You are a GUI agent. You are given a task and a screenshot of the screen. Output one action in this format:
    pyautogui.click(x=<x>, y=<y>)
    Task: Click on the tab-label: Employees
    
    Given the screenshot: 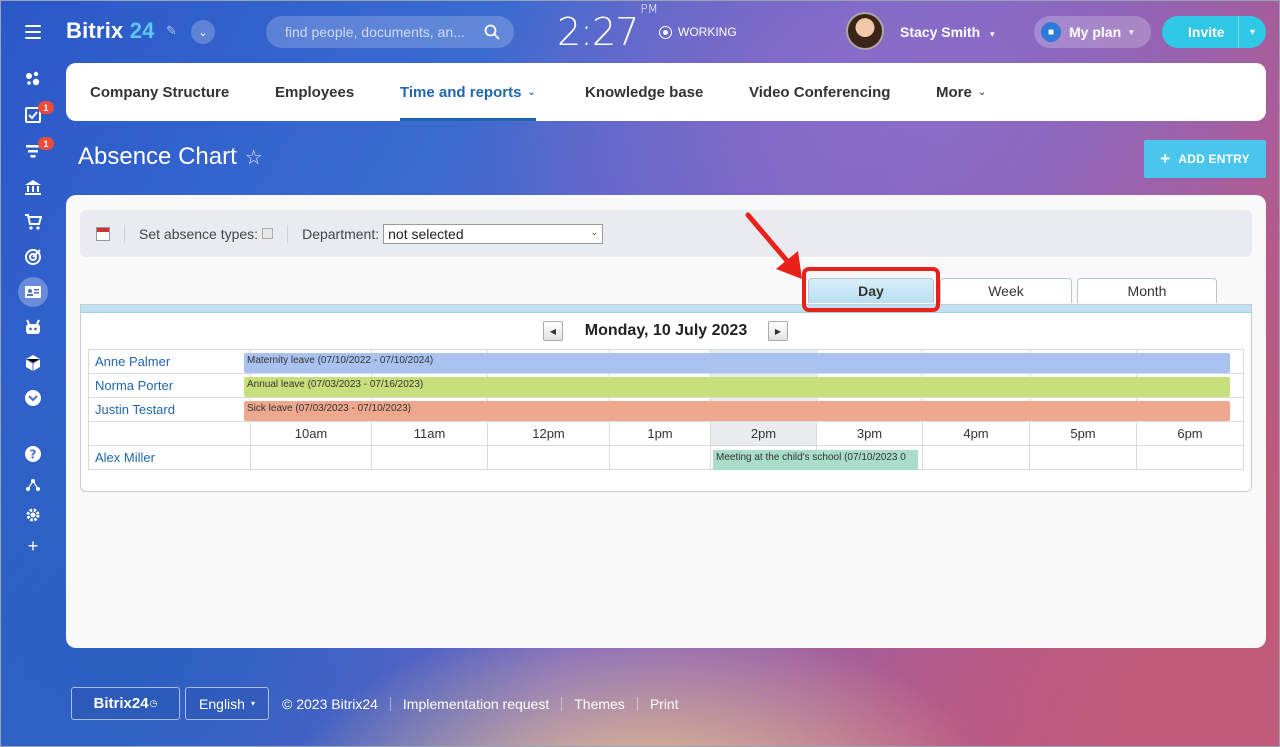 What is the action you would take?
    pyautogui.click(x=315, y=92)
    